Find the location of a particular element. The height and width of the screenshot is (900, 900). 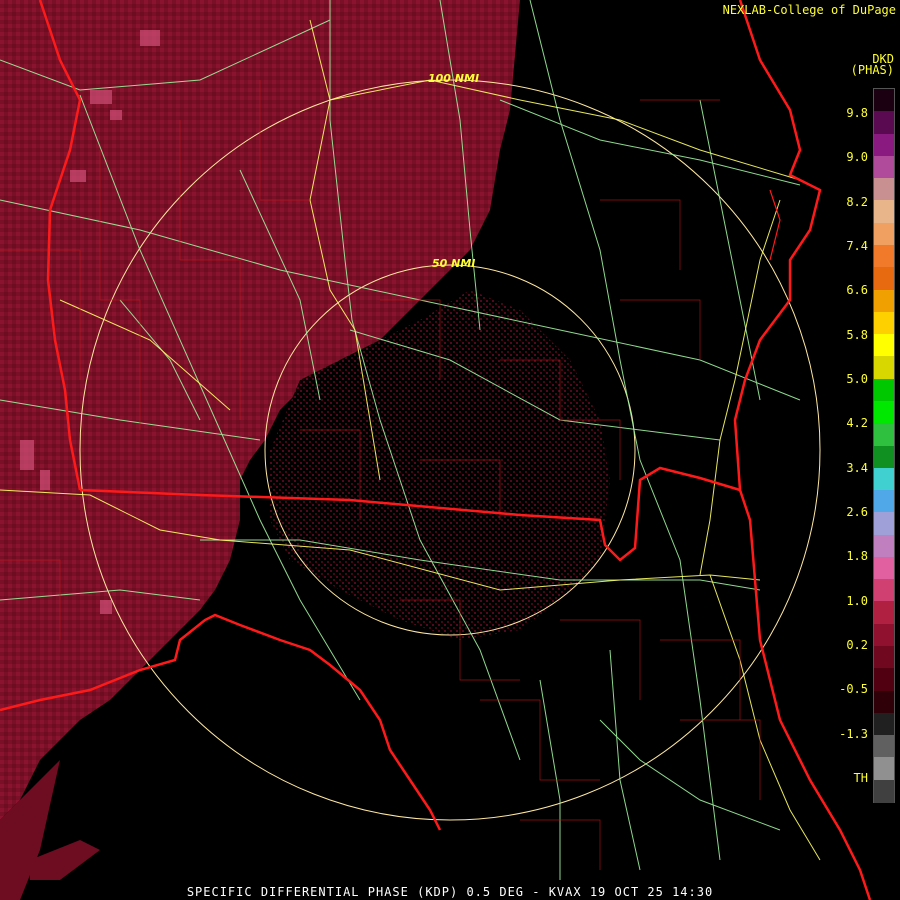

credit-label: NEXLAB-College of DuPage is located at coordinates (809, 10).